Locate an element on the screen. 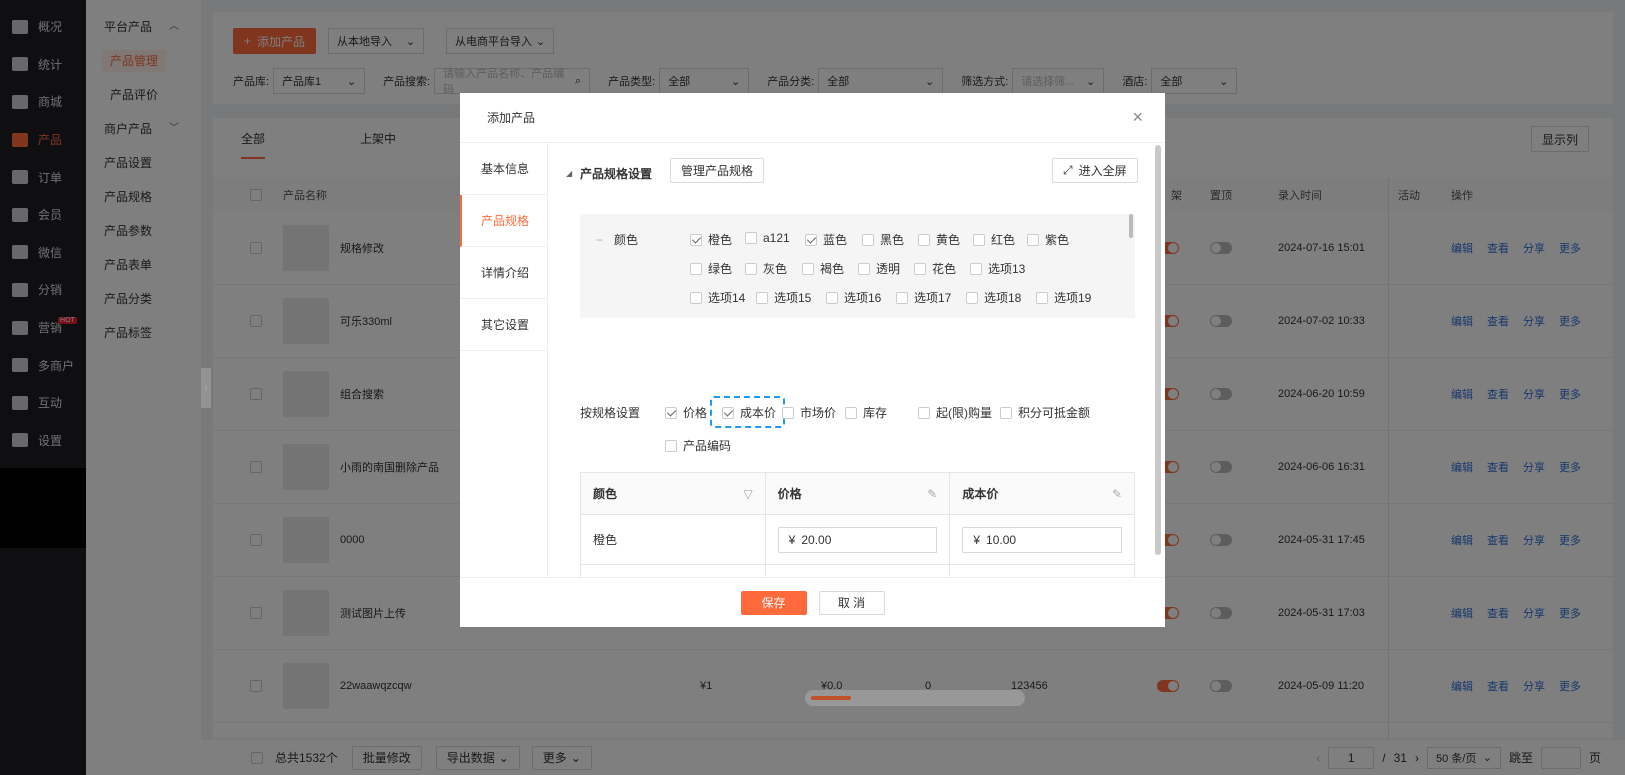 Image resolution: width=1625 pixels, height=775 pixels. filter-icon: ▽ is located at coordinates (747, 494).